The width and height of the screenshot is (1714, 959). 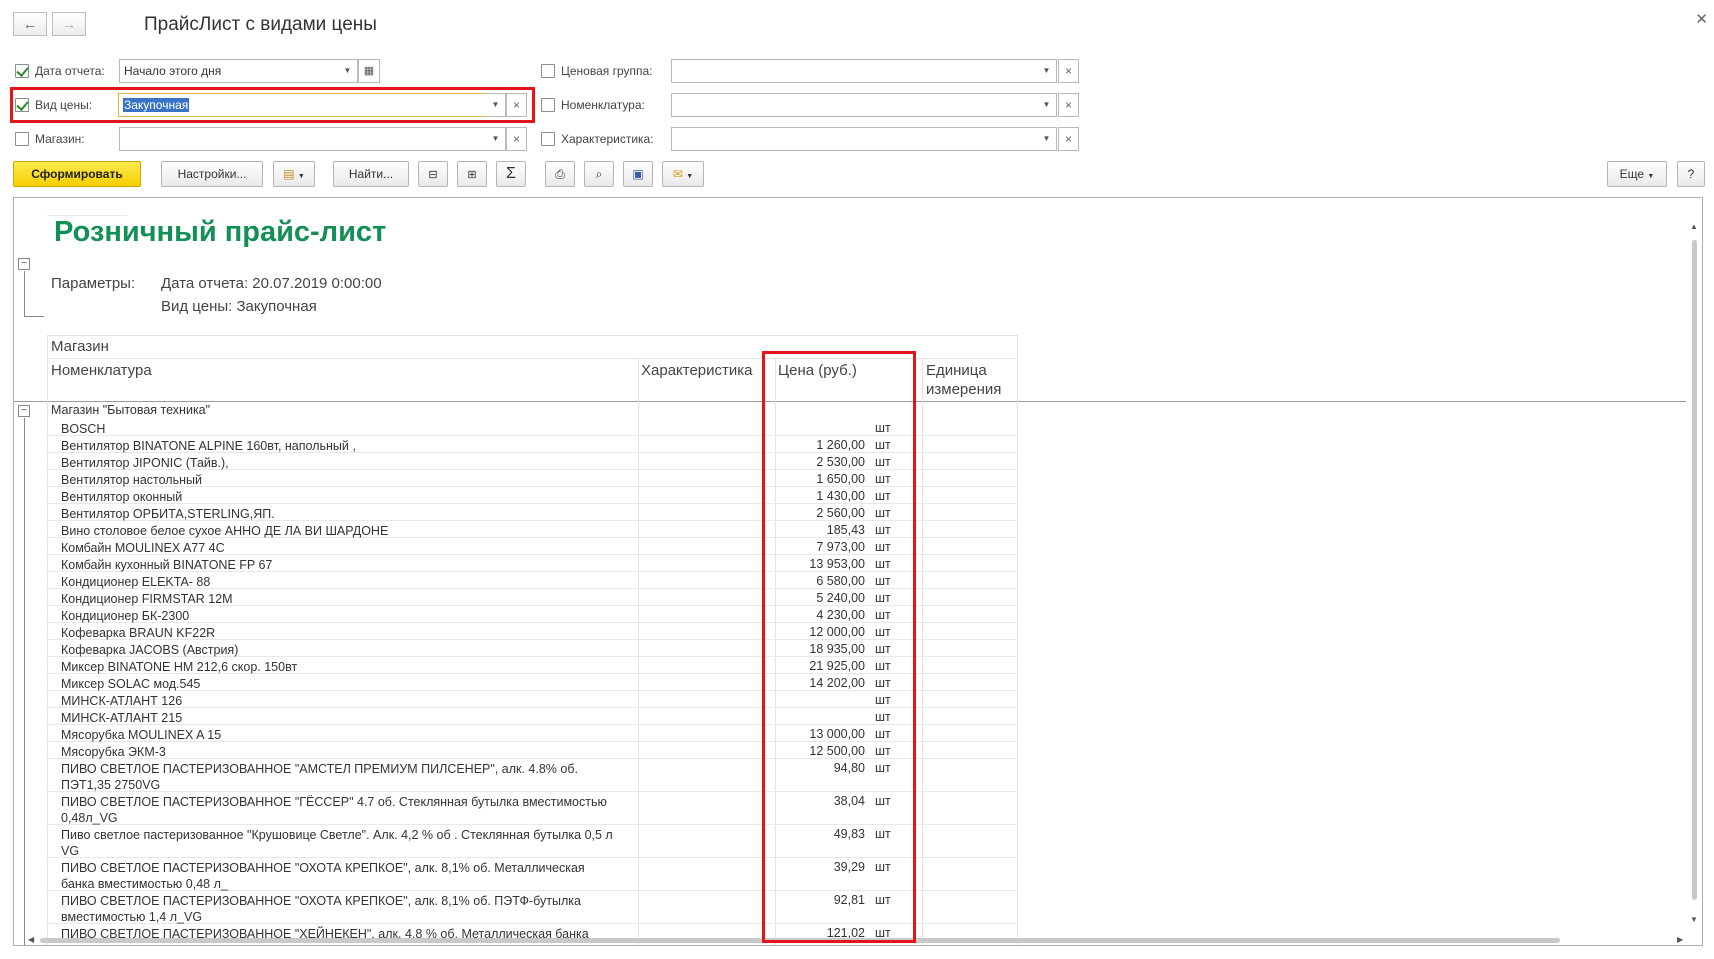 What do you see at coordinates (31, 939) in the screenshot?
I see `scroll-left-icon: ◀` at bounding box center [31, 939].